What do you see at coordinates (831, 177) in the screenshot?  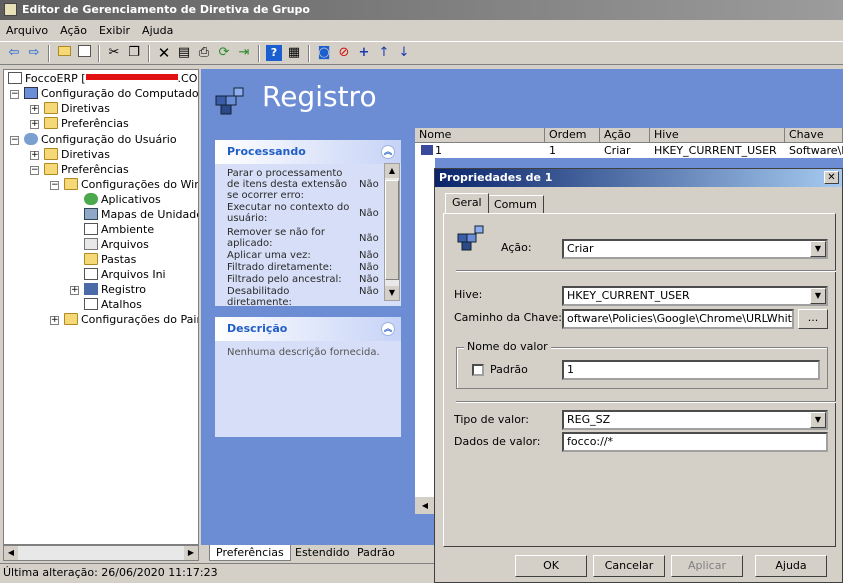 I see `close-icon: ✕` at bounding box center [831, 177].